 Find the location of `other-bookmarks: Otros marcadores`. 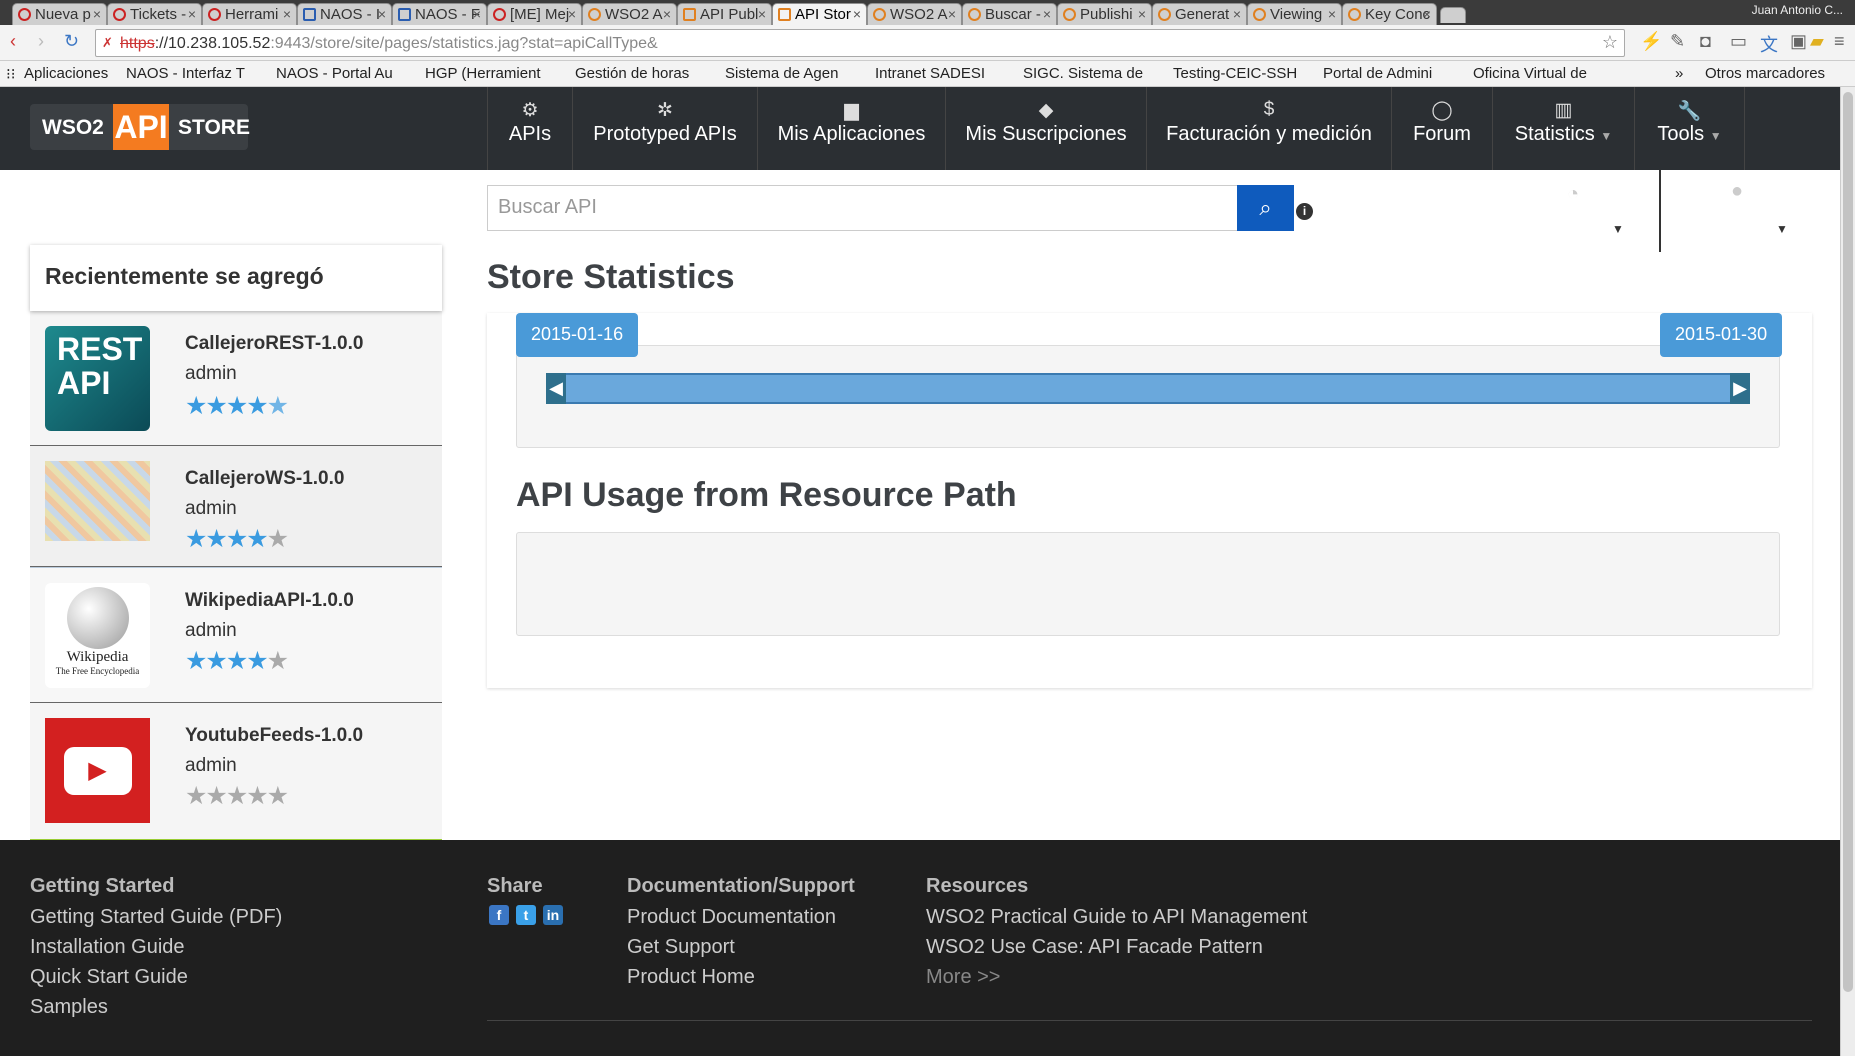

other-bookmarks: Otros marcadores is located at coordinates (1765, 73).